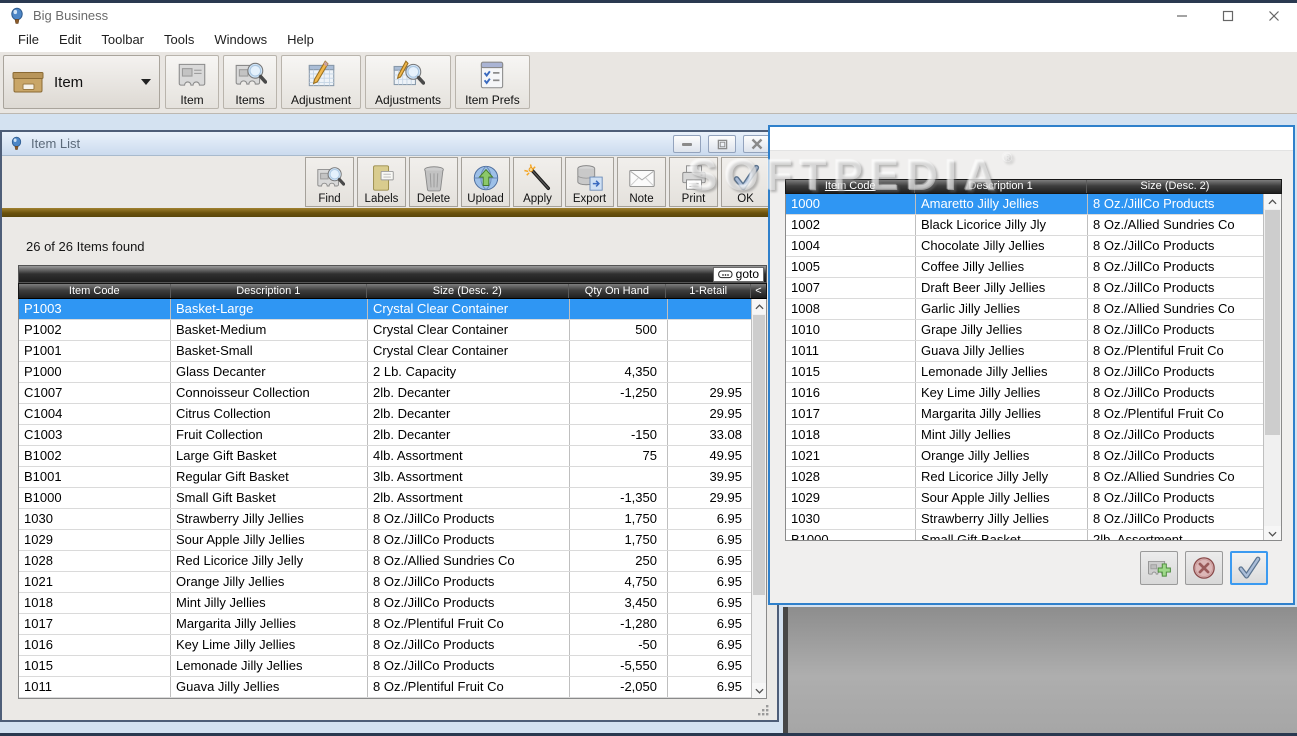 The image size is (1297, 736). I want to click on close-button, so click(1274, 15).